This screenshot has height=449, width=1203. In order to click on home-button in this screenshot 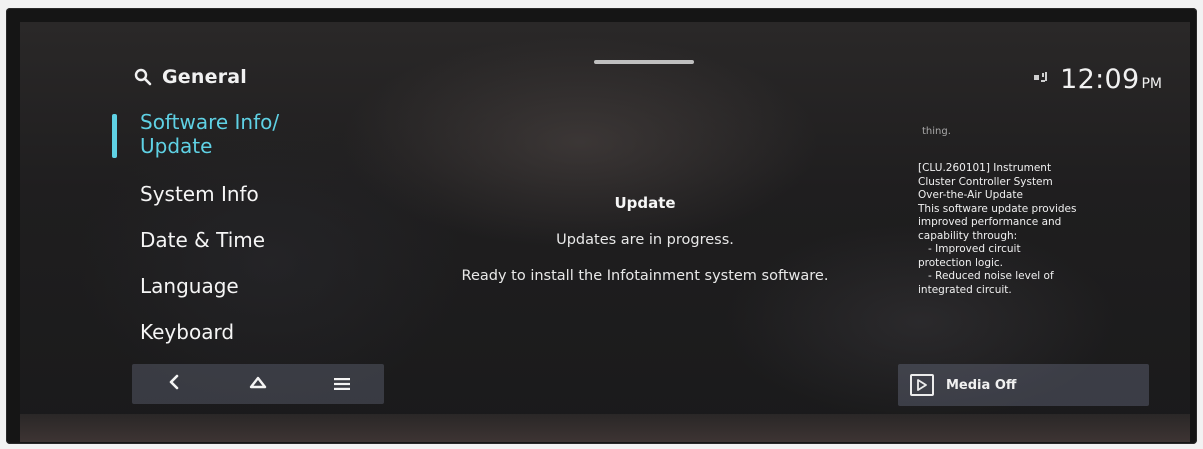, I will do `click(258, 384)`.